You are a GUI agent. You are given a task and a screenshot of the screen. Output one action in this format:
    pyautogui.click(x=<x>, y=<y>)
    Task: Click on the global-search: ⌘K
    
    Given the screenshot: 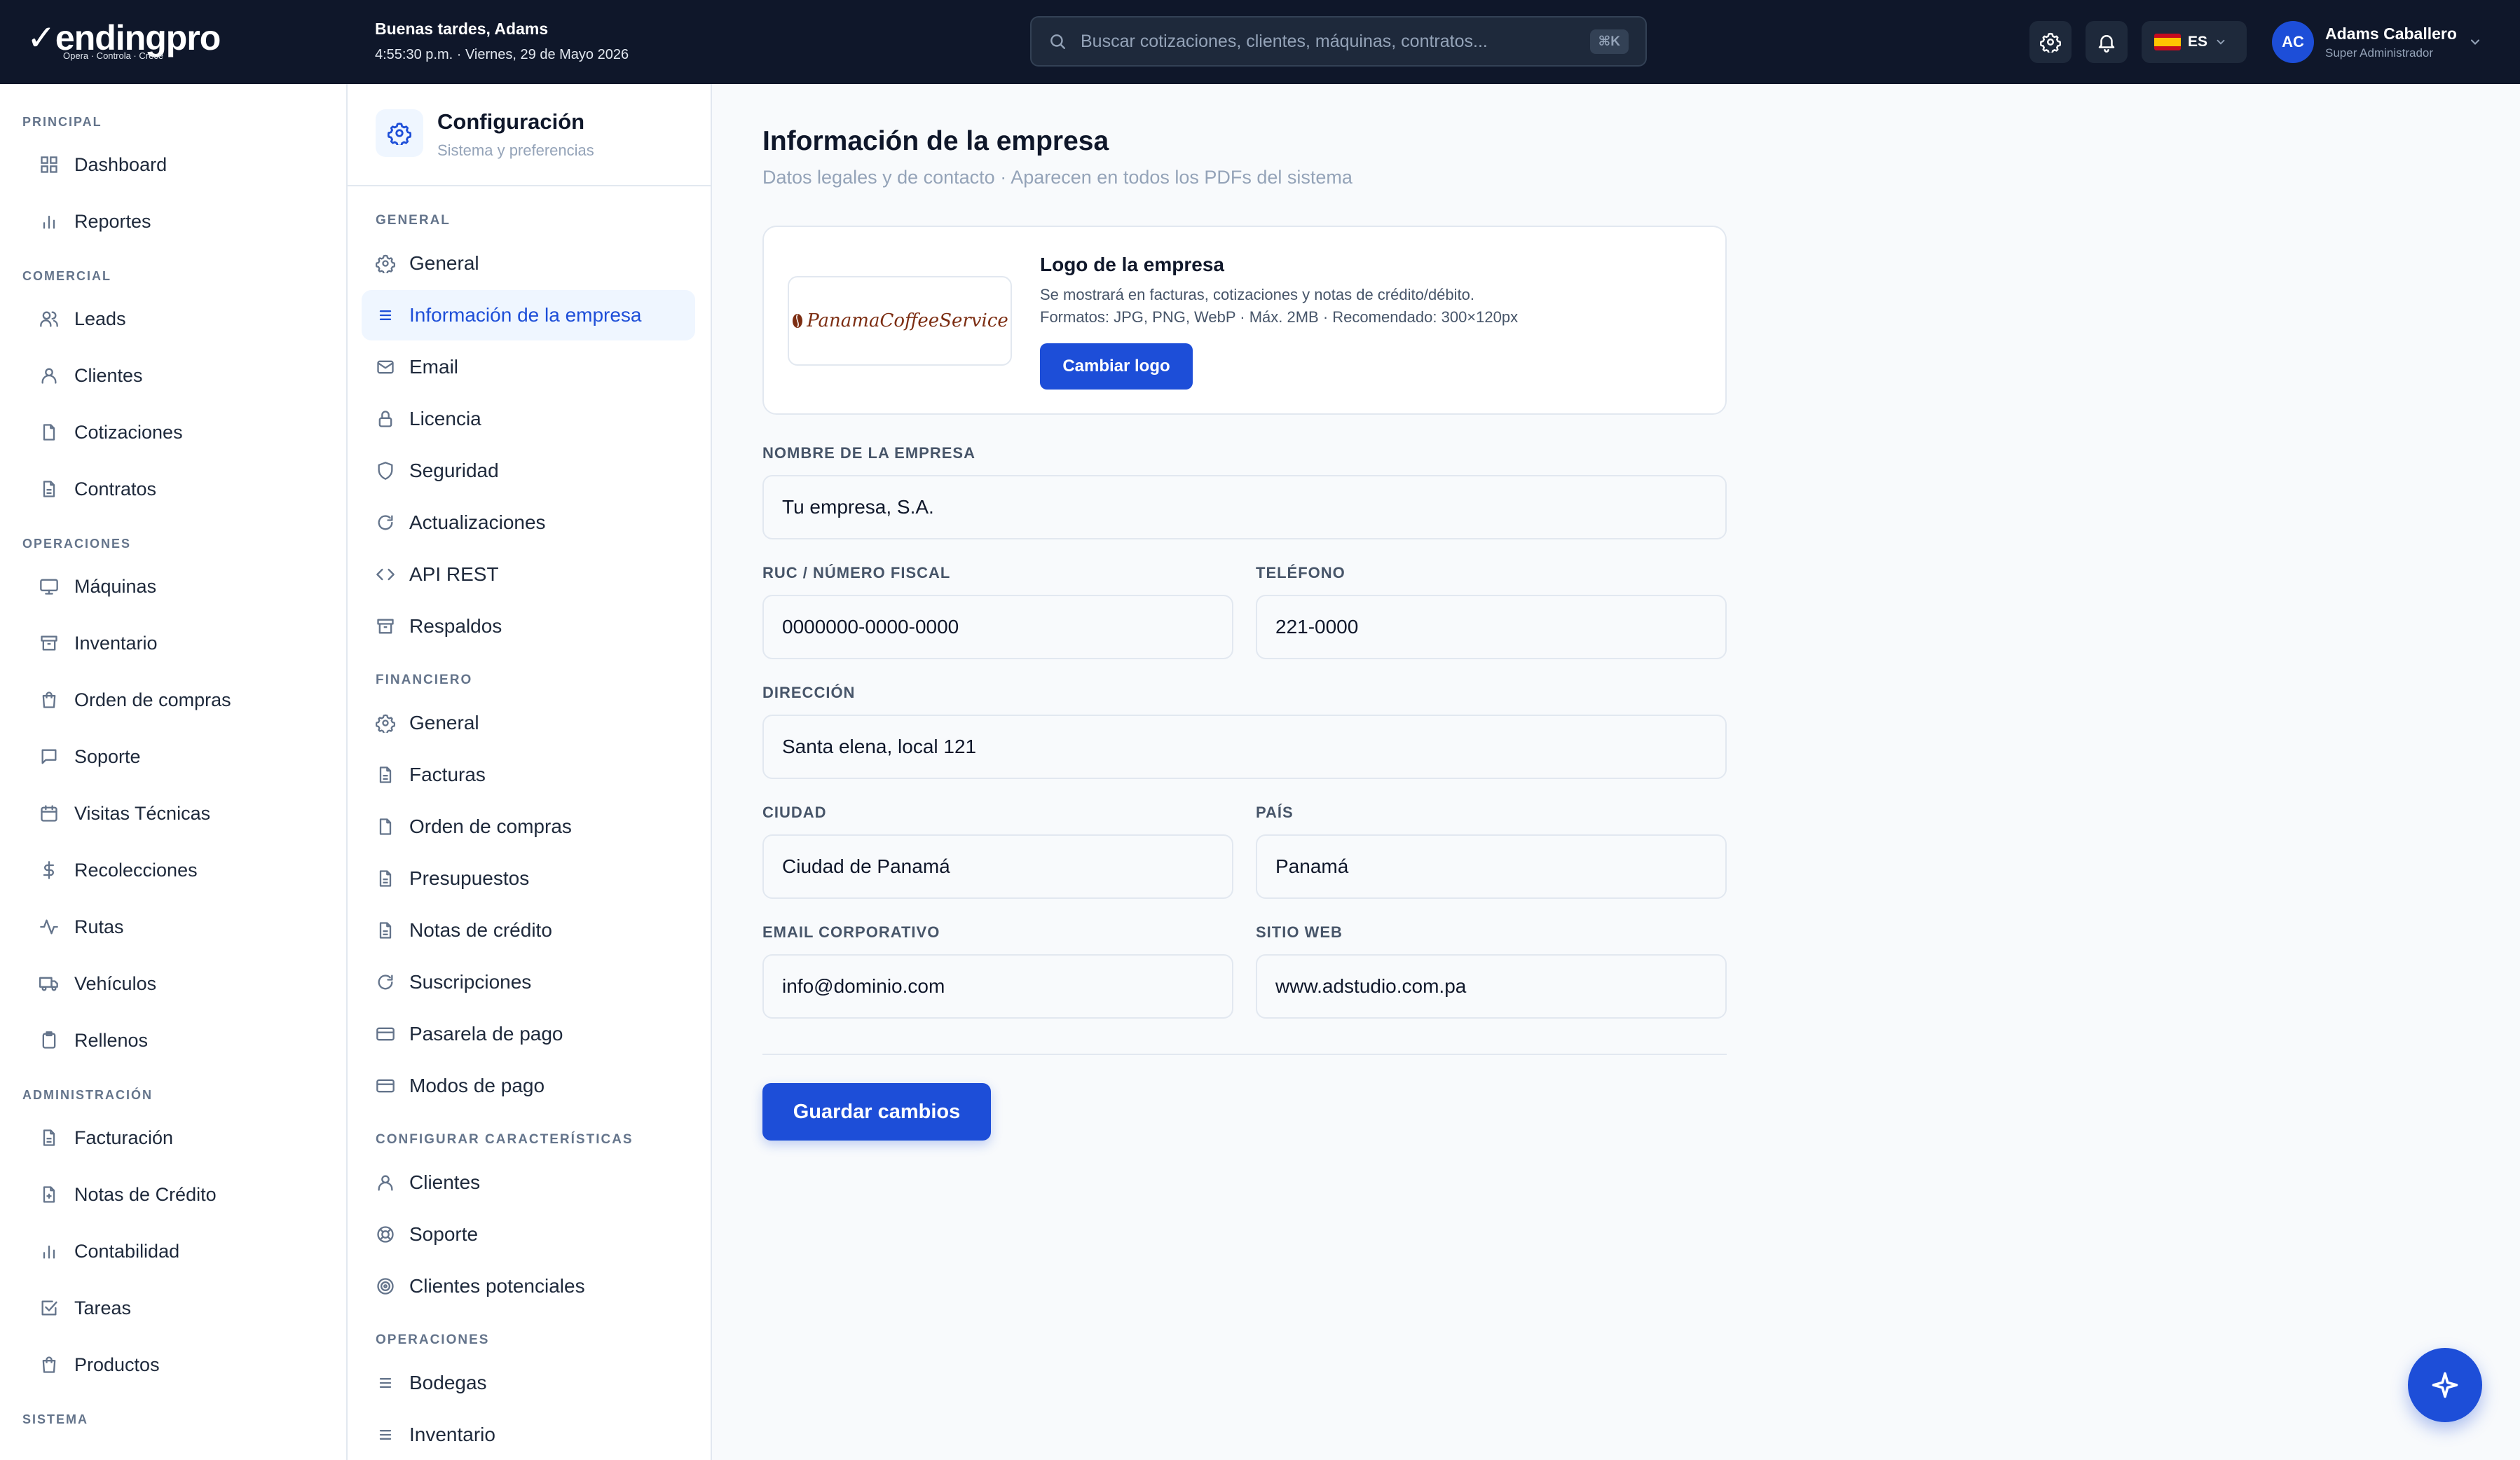 What is the action you would take?
    pyautogui.click(x=1338, y=41)
    